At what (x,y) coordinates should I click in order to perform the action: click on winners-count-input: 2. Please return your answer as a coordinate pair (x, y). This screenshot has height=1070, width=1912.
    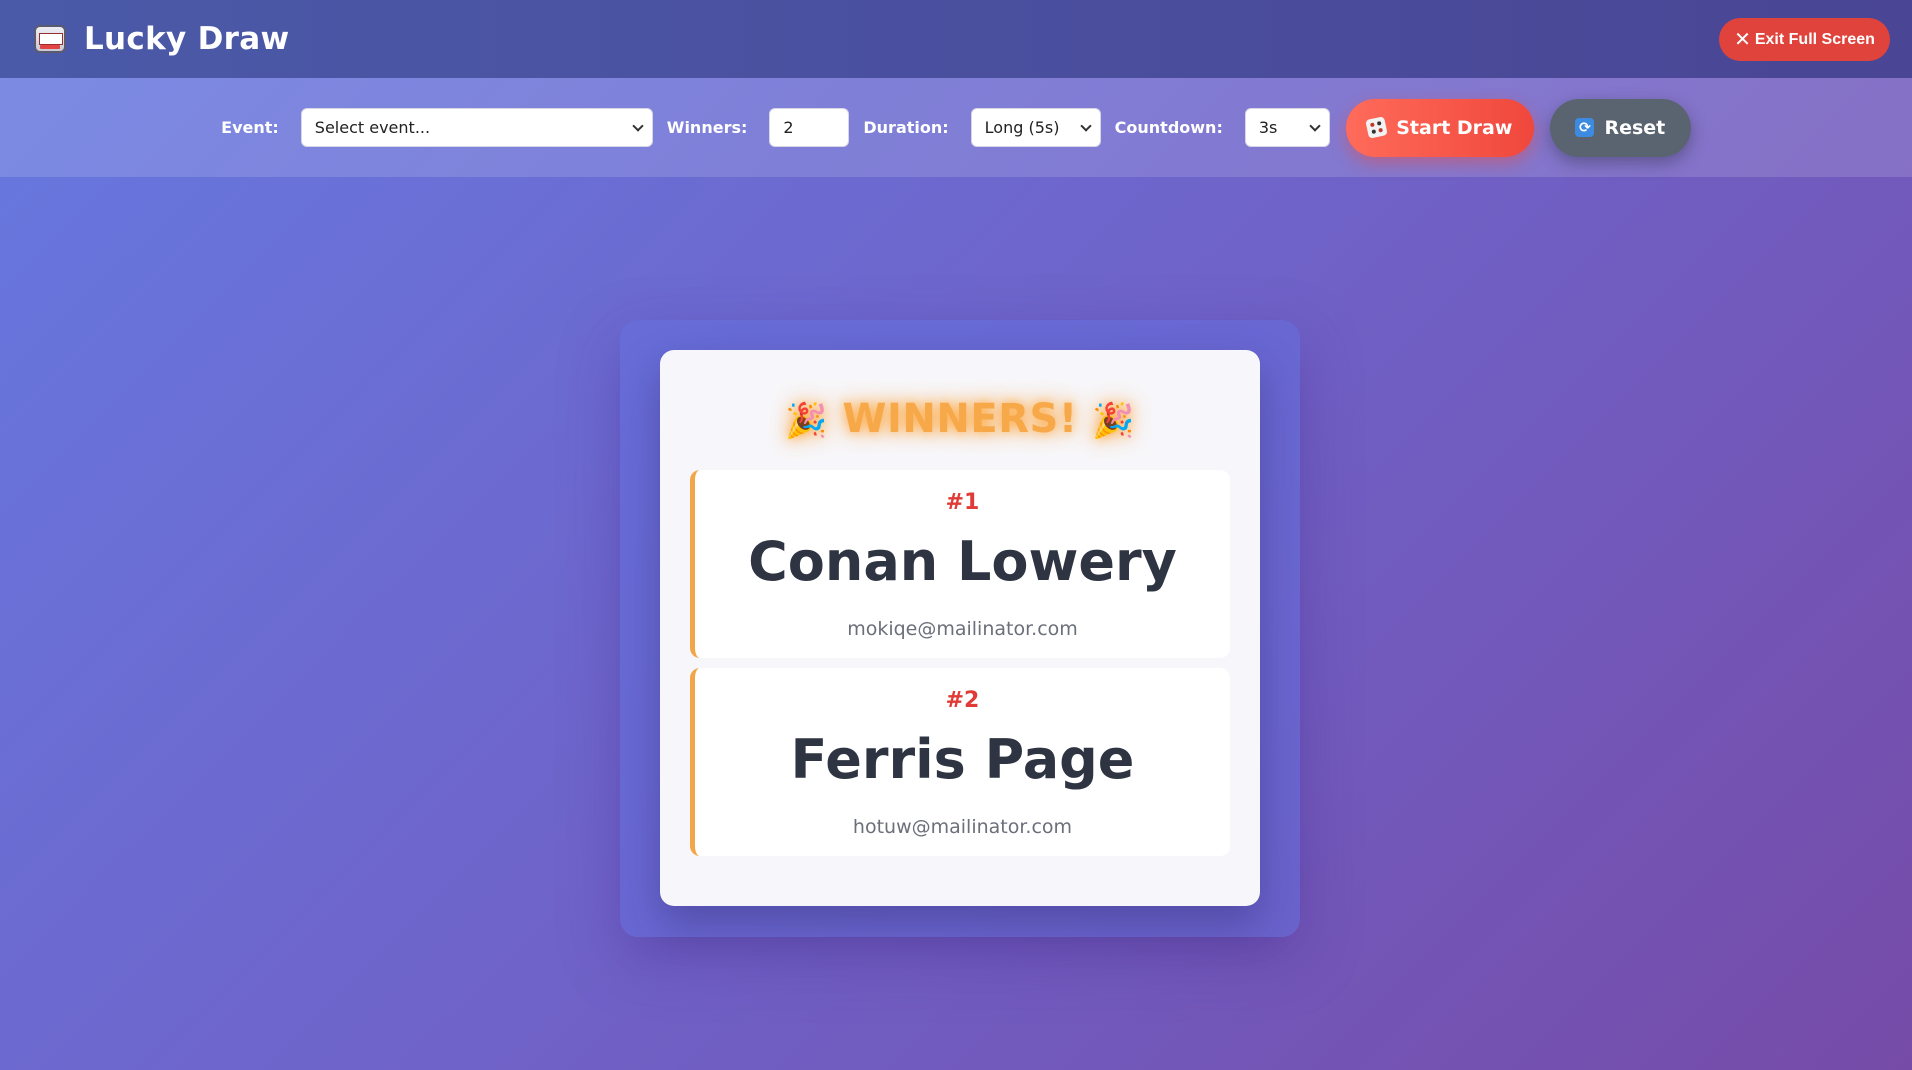
    Looking at the image, I should click on (809, 127).